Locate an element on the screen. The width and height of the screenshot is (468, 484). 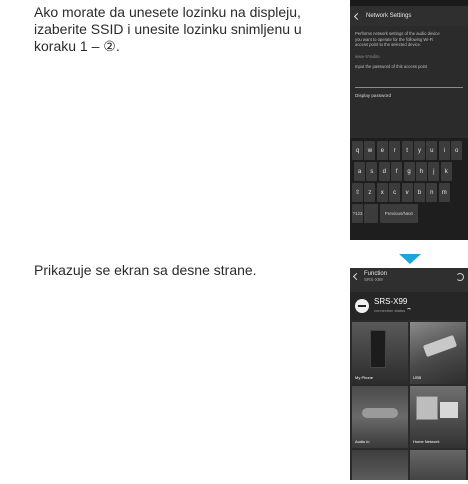
device-status: connection status is located at coordinates (393, 310).